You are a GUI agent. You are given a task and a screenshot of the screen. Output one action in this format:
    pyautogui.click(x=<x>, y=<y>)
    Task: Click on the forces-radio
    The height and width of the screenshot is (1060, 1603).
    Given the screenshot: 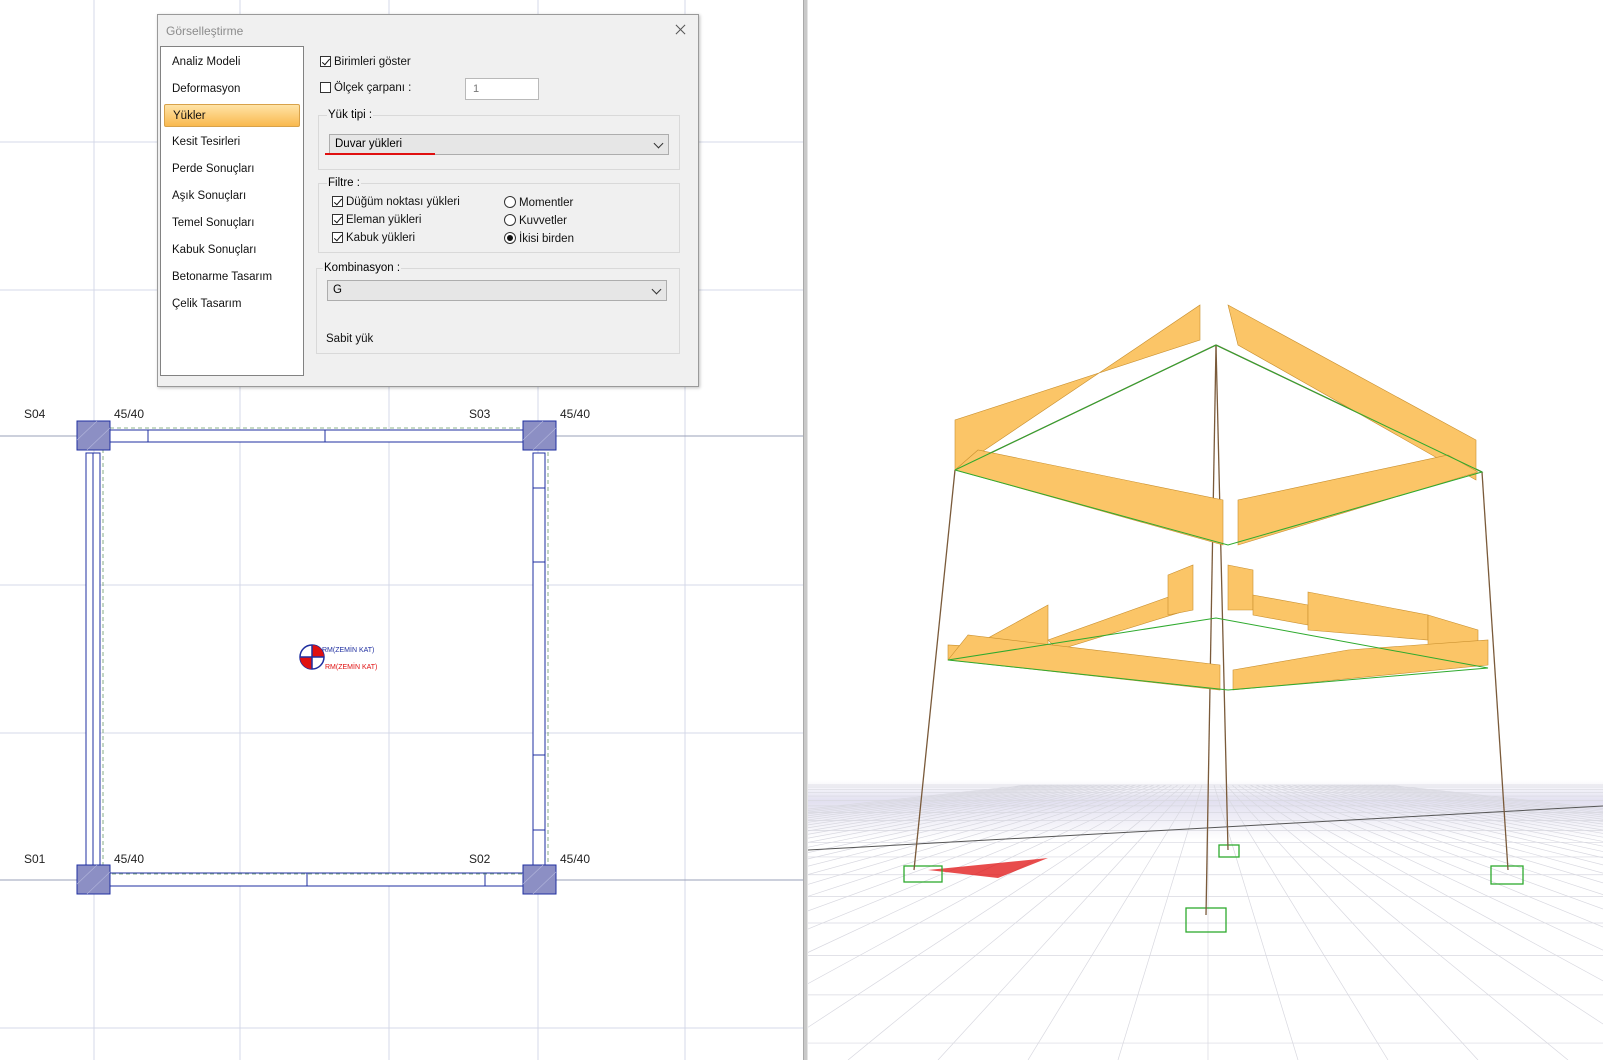 What is the action you would take?
    pyautogui.click(x=510, y=220)
    